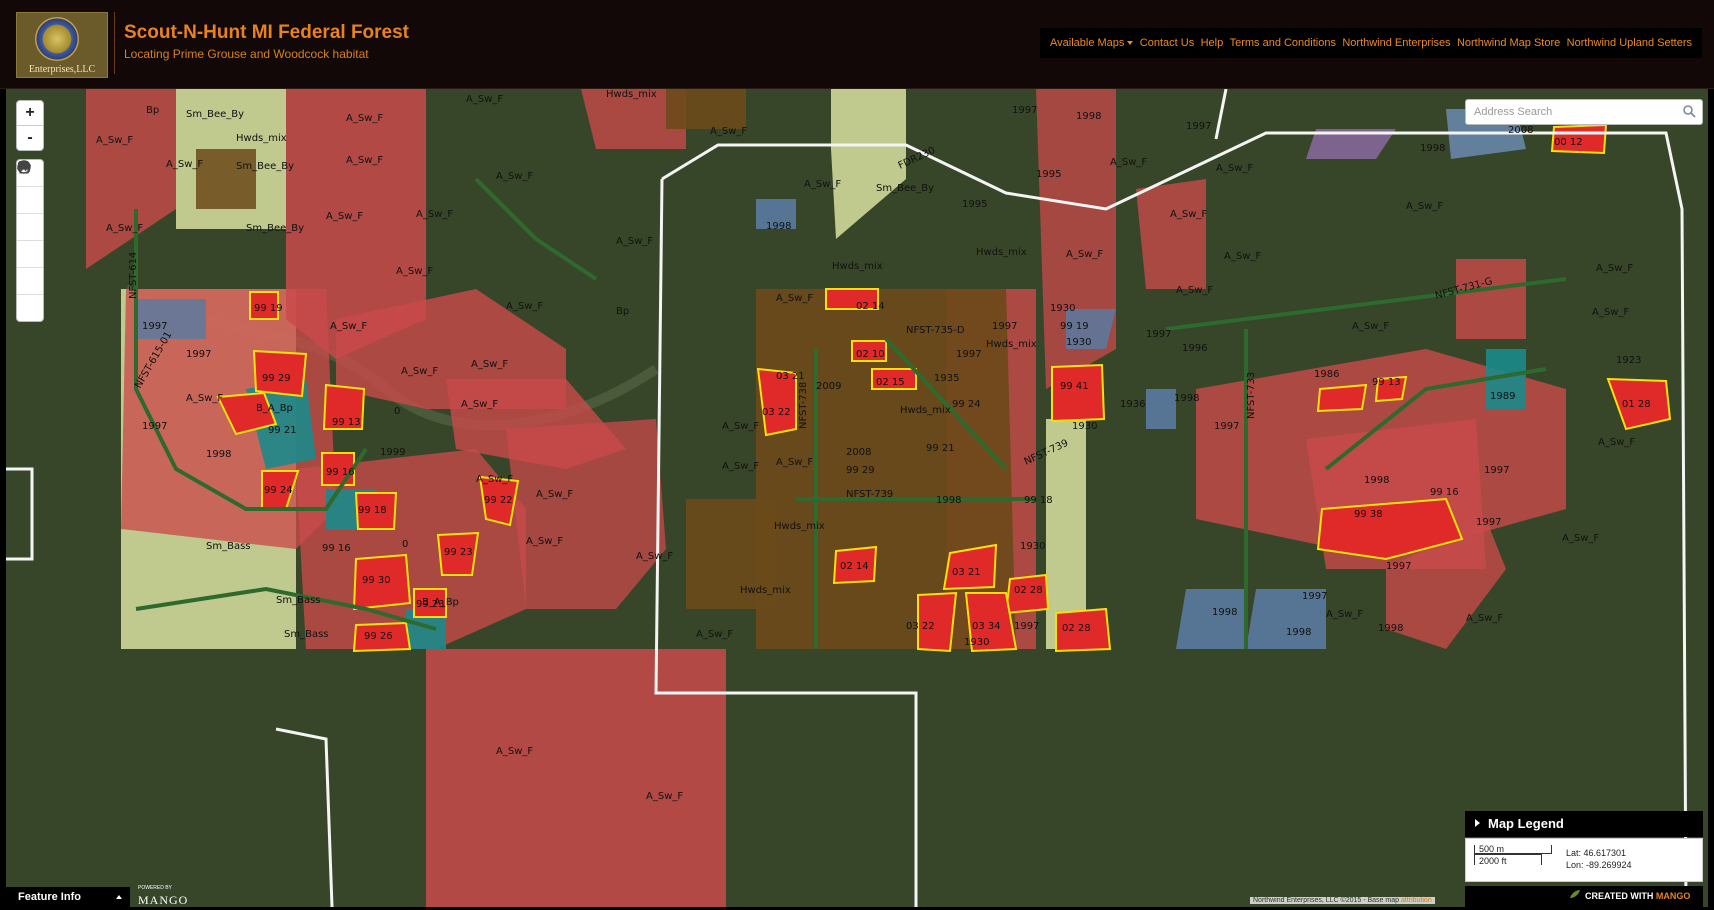 This screenshot has width=1714, height=910. What do you see at coordinates (986, 626) in the screenshot?
I see `label-03-34: 03 34` at bounding box center [986, 626].